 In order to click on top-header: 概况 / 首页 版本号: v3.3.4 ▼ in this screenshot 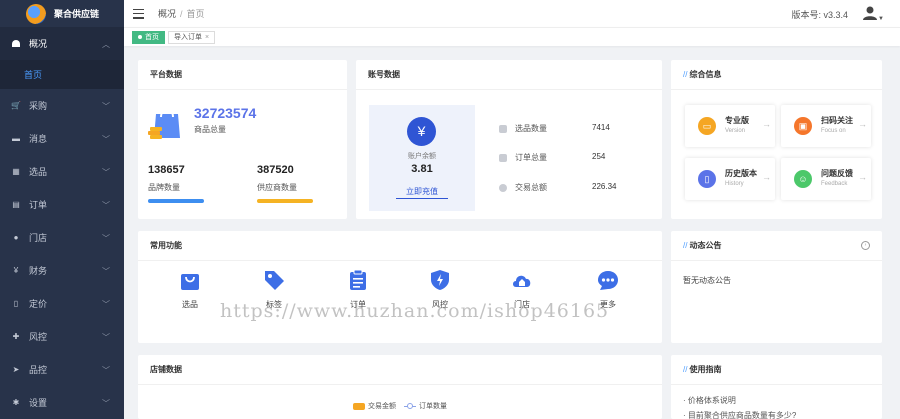, I will do `click(512, 13)`.